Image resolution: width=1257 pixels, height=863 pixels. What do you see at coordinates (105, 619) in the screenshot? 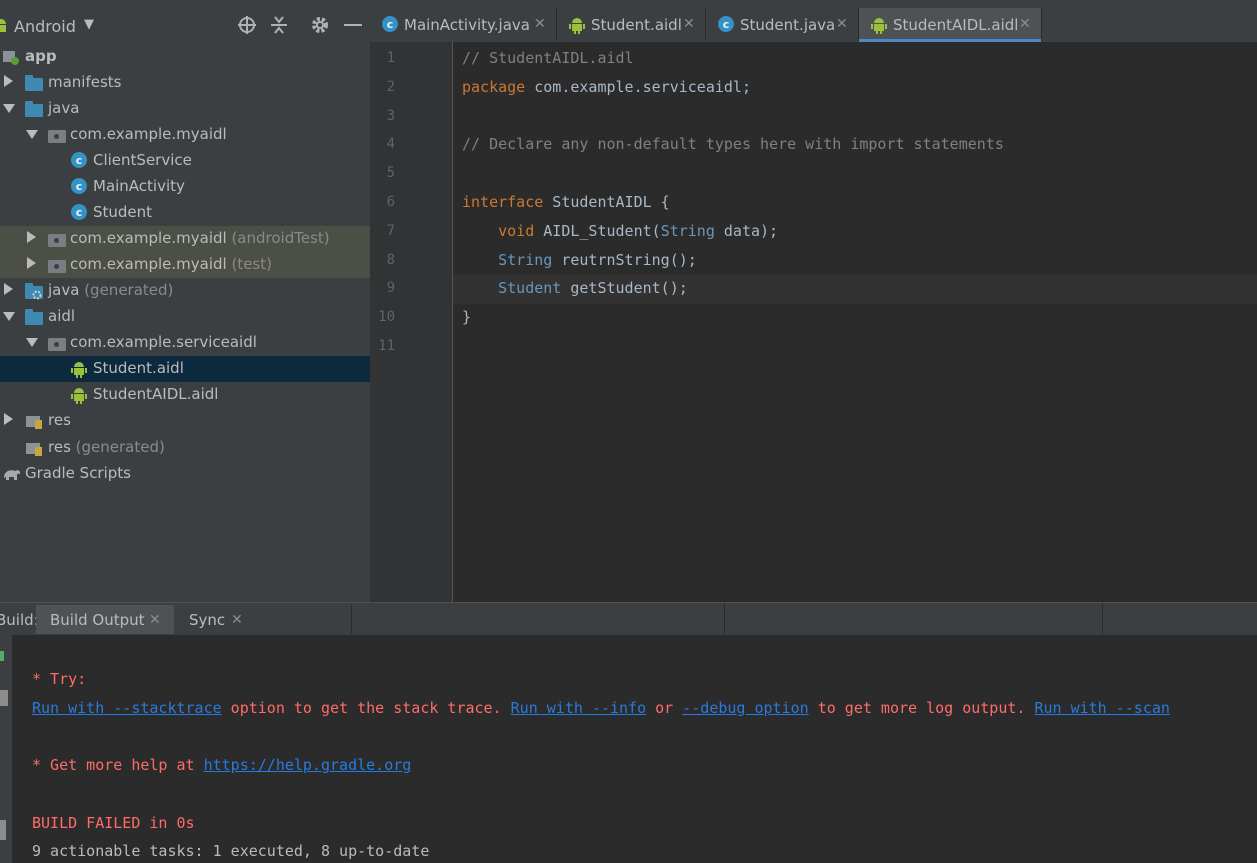
I see `tab-build-output: Build Output ✕` at bounding box center [105, 619].